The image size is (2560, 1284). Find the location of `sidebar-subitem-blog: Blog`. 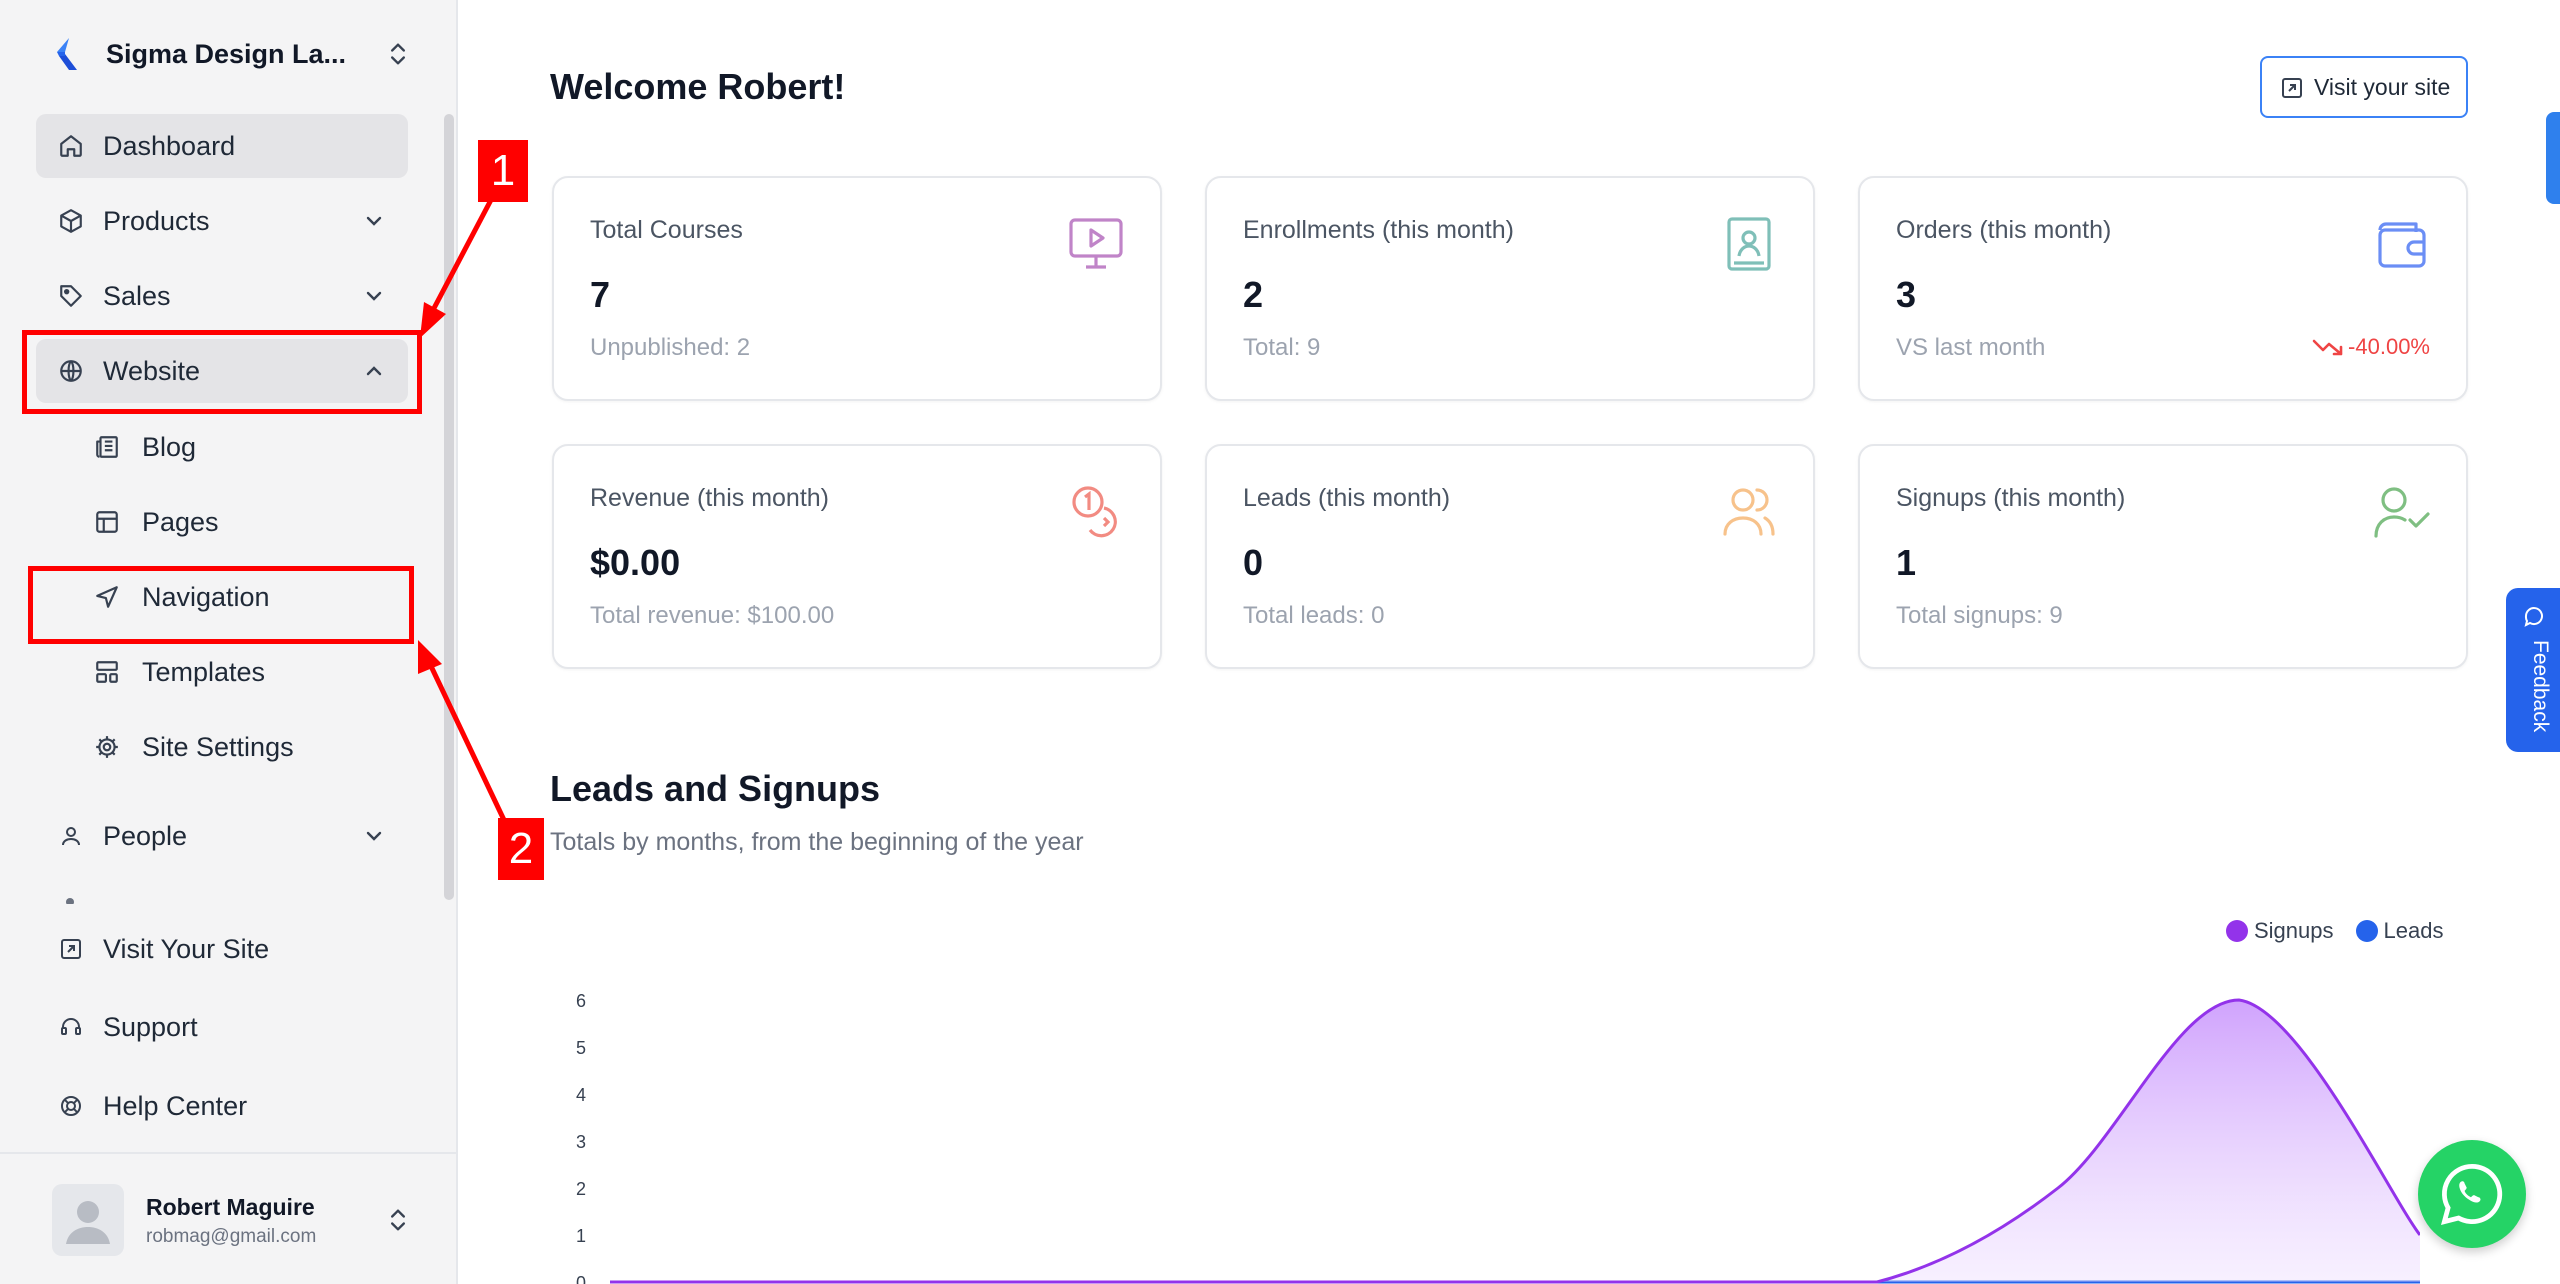

sidebar-subitem-blog: Blog is located at coordinates (232, 447).